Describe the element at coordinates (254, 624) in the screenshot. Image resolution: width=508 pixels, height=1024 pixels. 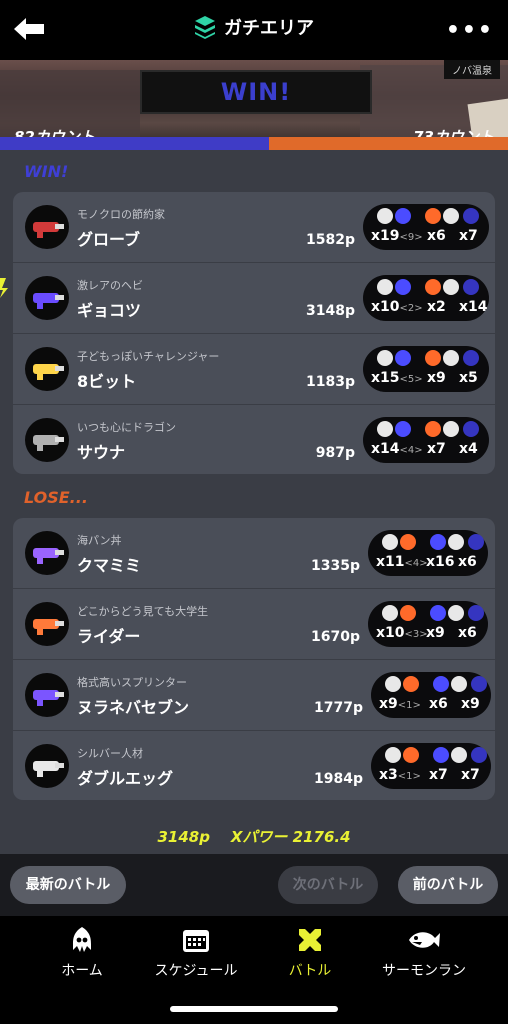
I see `player-row: どこからどう見ても大学生 ライダー 1670p x10<3> x9 x6` at that location.